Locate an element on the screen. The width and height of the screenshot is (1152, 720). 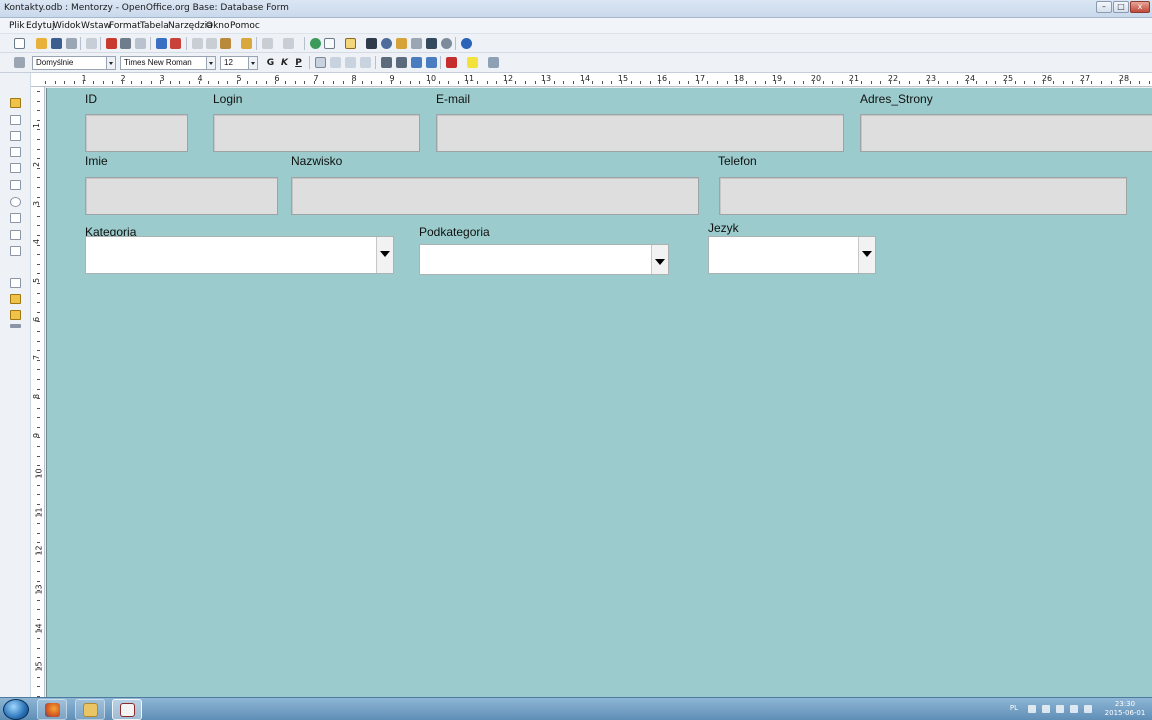
italic-button: K is located at coordinates (284, 63).